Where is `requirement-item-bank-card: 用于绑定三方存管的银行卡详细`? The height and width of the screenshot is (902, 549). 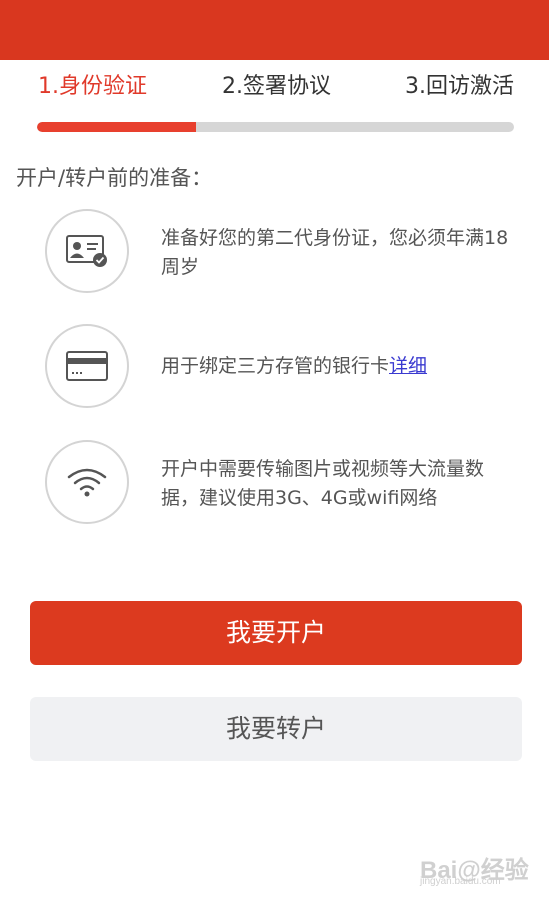
requirement-item-bank-card: 用于绑定三方存管的银行卡详细 is located at coordinates (274, 366).